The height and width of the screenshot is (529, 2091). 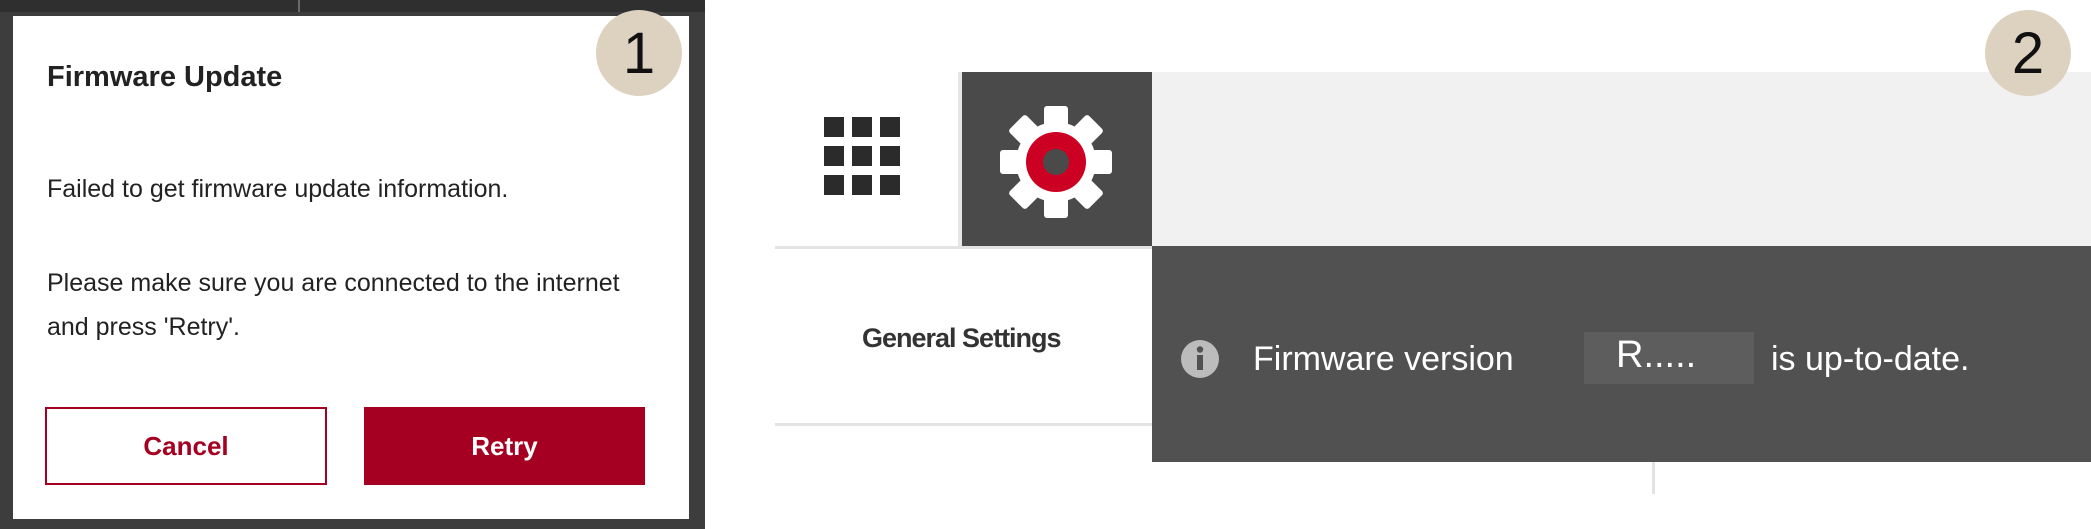 I want to click on sidebar-item-general-settings: General Settings, so click(x=962, y=338).